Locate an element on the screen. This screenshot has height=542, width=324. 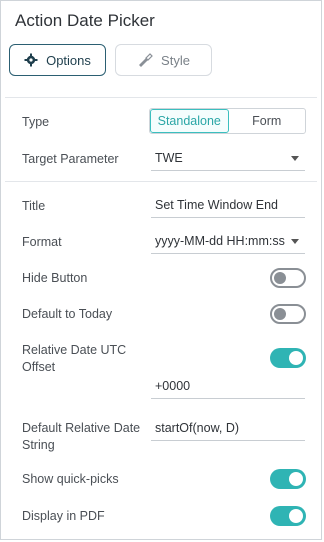
type-label: Type is located at coordinates (36, 122).